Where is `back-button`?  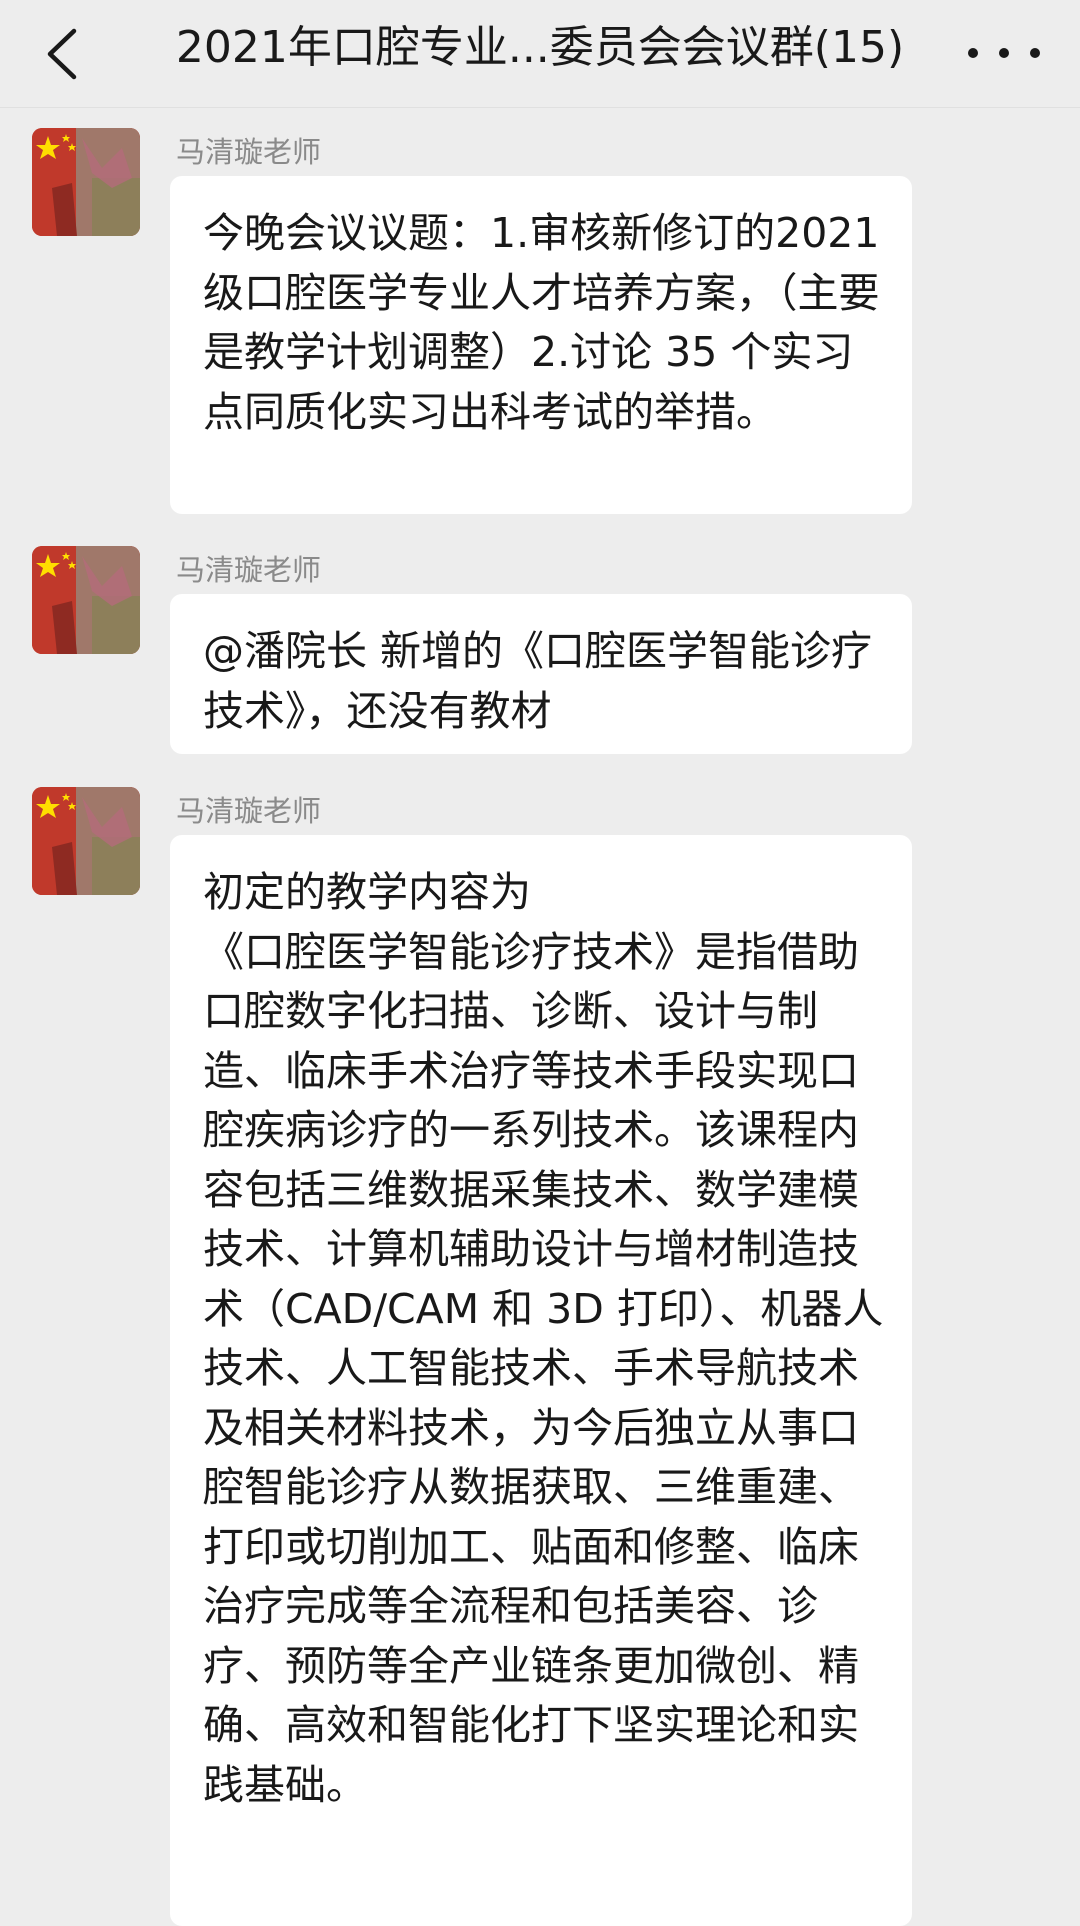
back-button is located at coordinates (62, 54).